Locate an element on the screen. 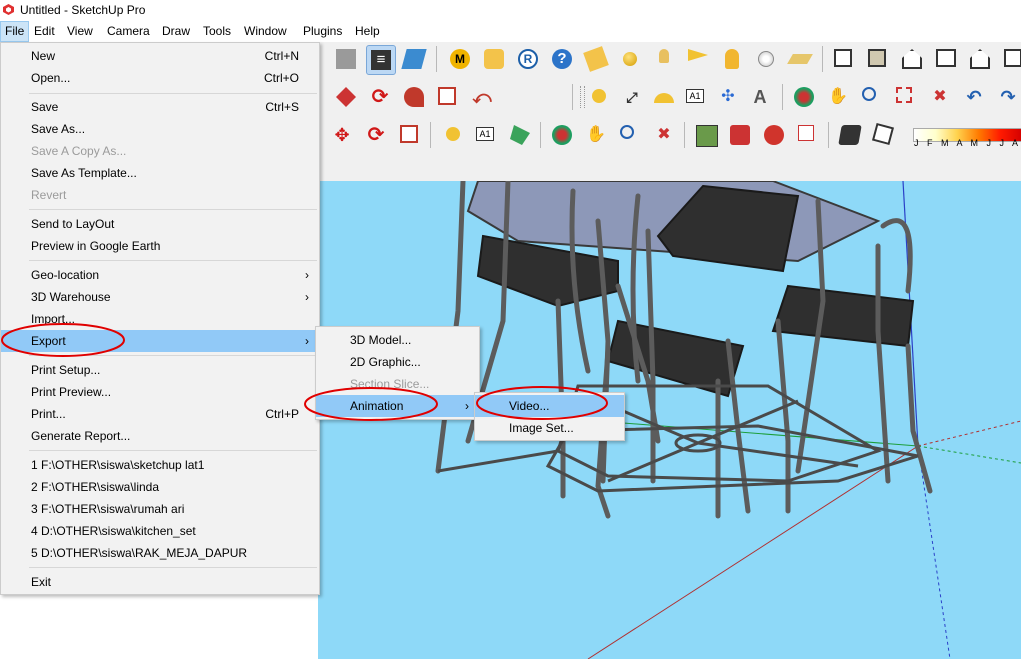 The image size is (1021, 659). model-book-icon is located at coordinates (740, 135).